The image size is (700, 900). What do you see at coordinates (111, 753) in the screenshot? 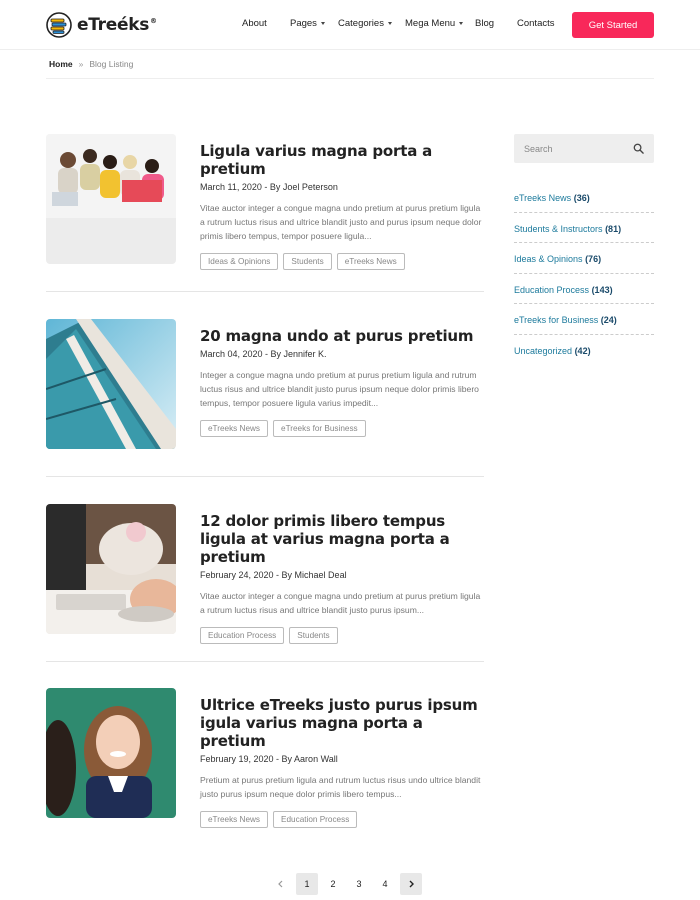
I see `post-thumbnail-student-girl` at bounding box center [111, 753].